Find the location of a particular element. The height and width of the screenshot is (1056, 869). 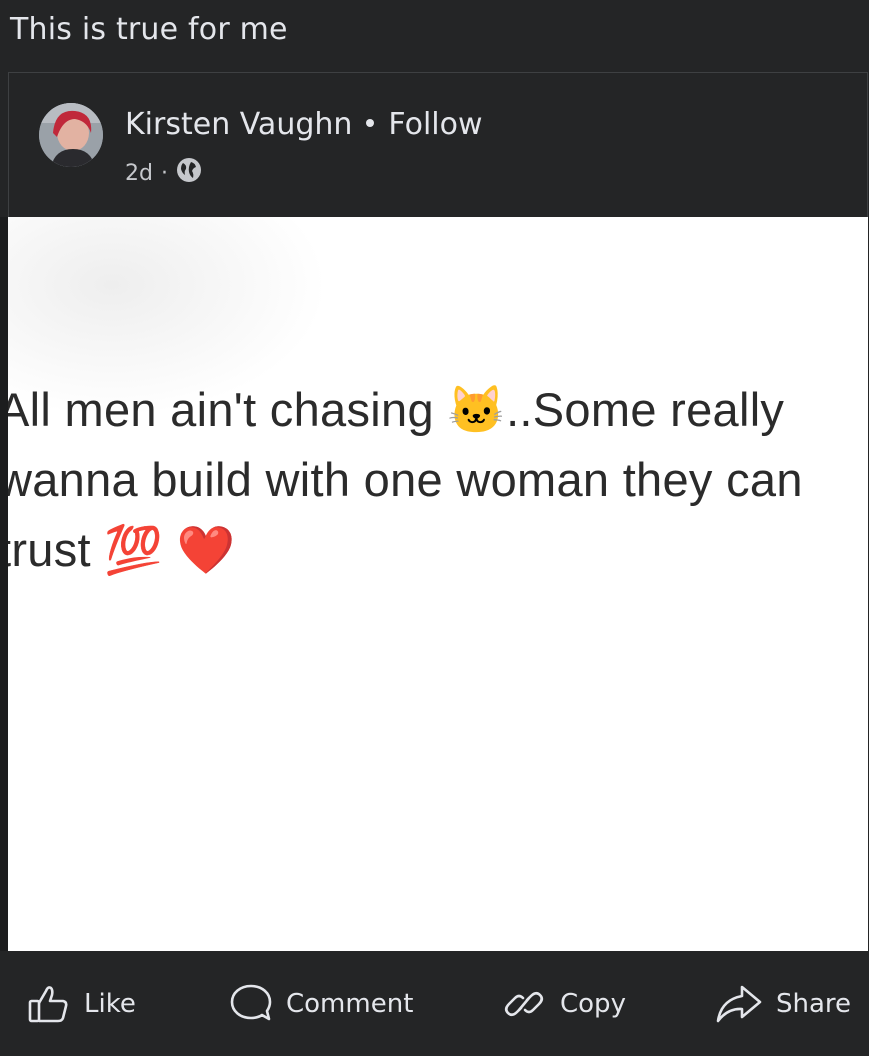

post-meta: 2d · is located at coordinates (163, 173).